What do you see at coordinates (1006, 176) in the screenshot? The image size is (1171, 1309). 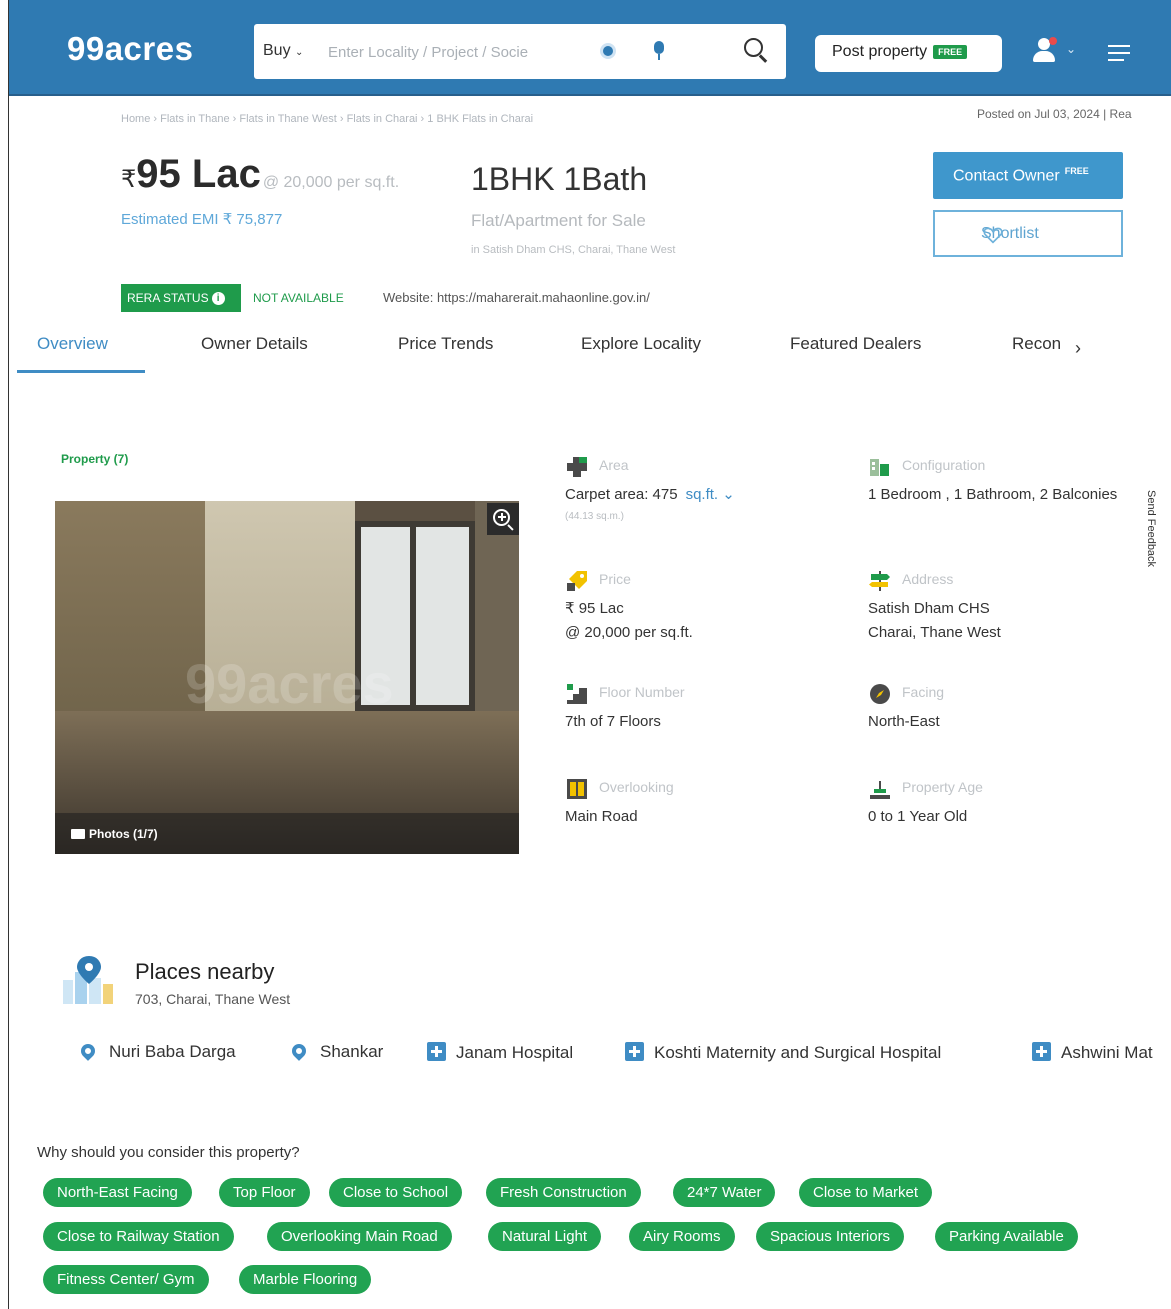 I see `contact-owner-label: Contact Owner` at bounding box center [1006, 176].